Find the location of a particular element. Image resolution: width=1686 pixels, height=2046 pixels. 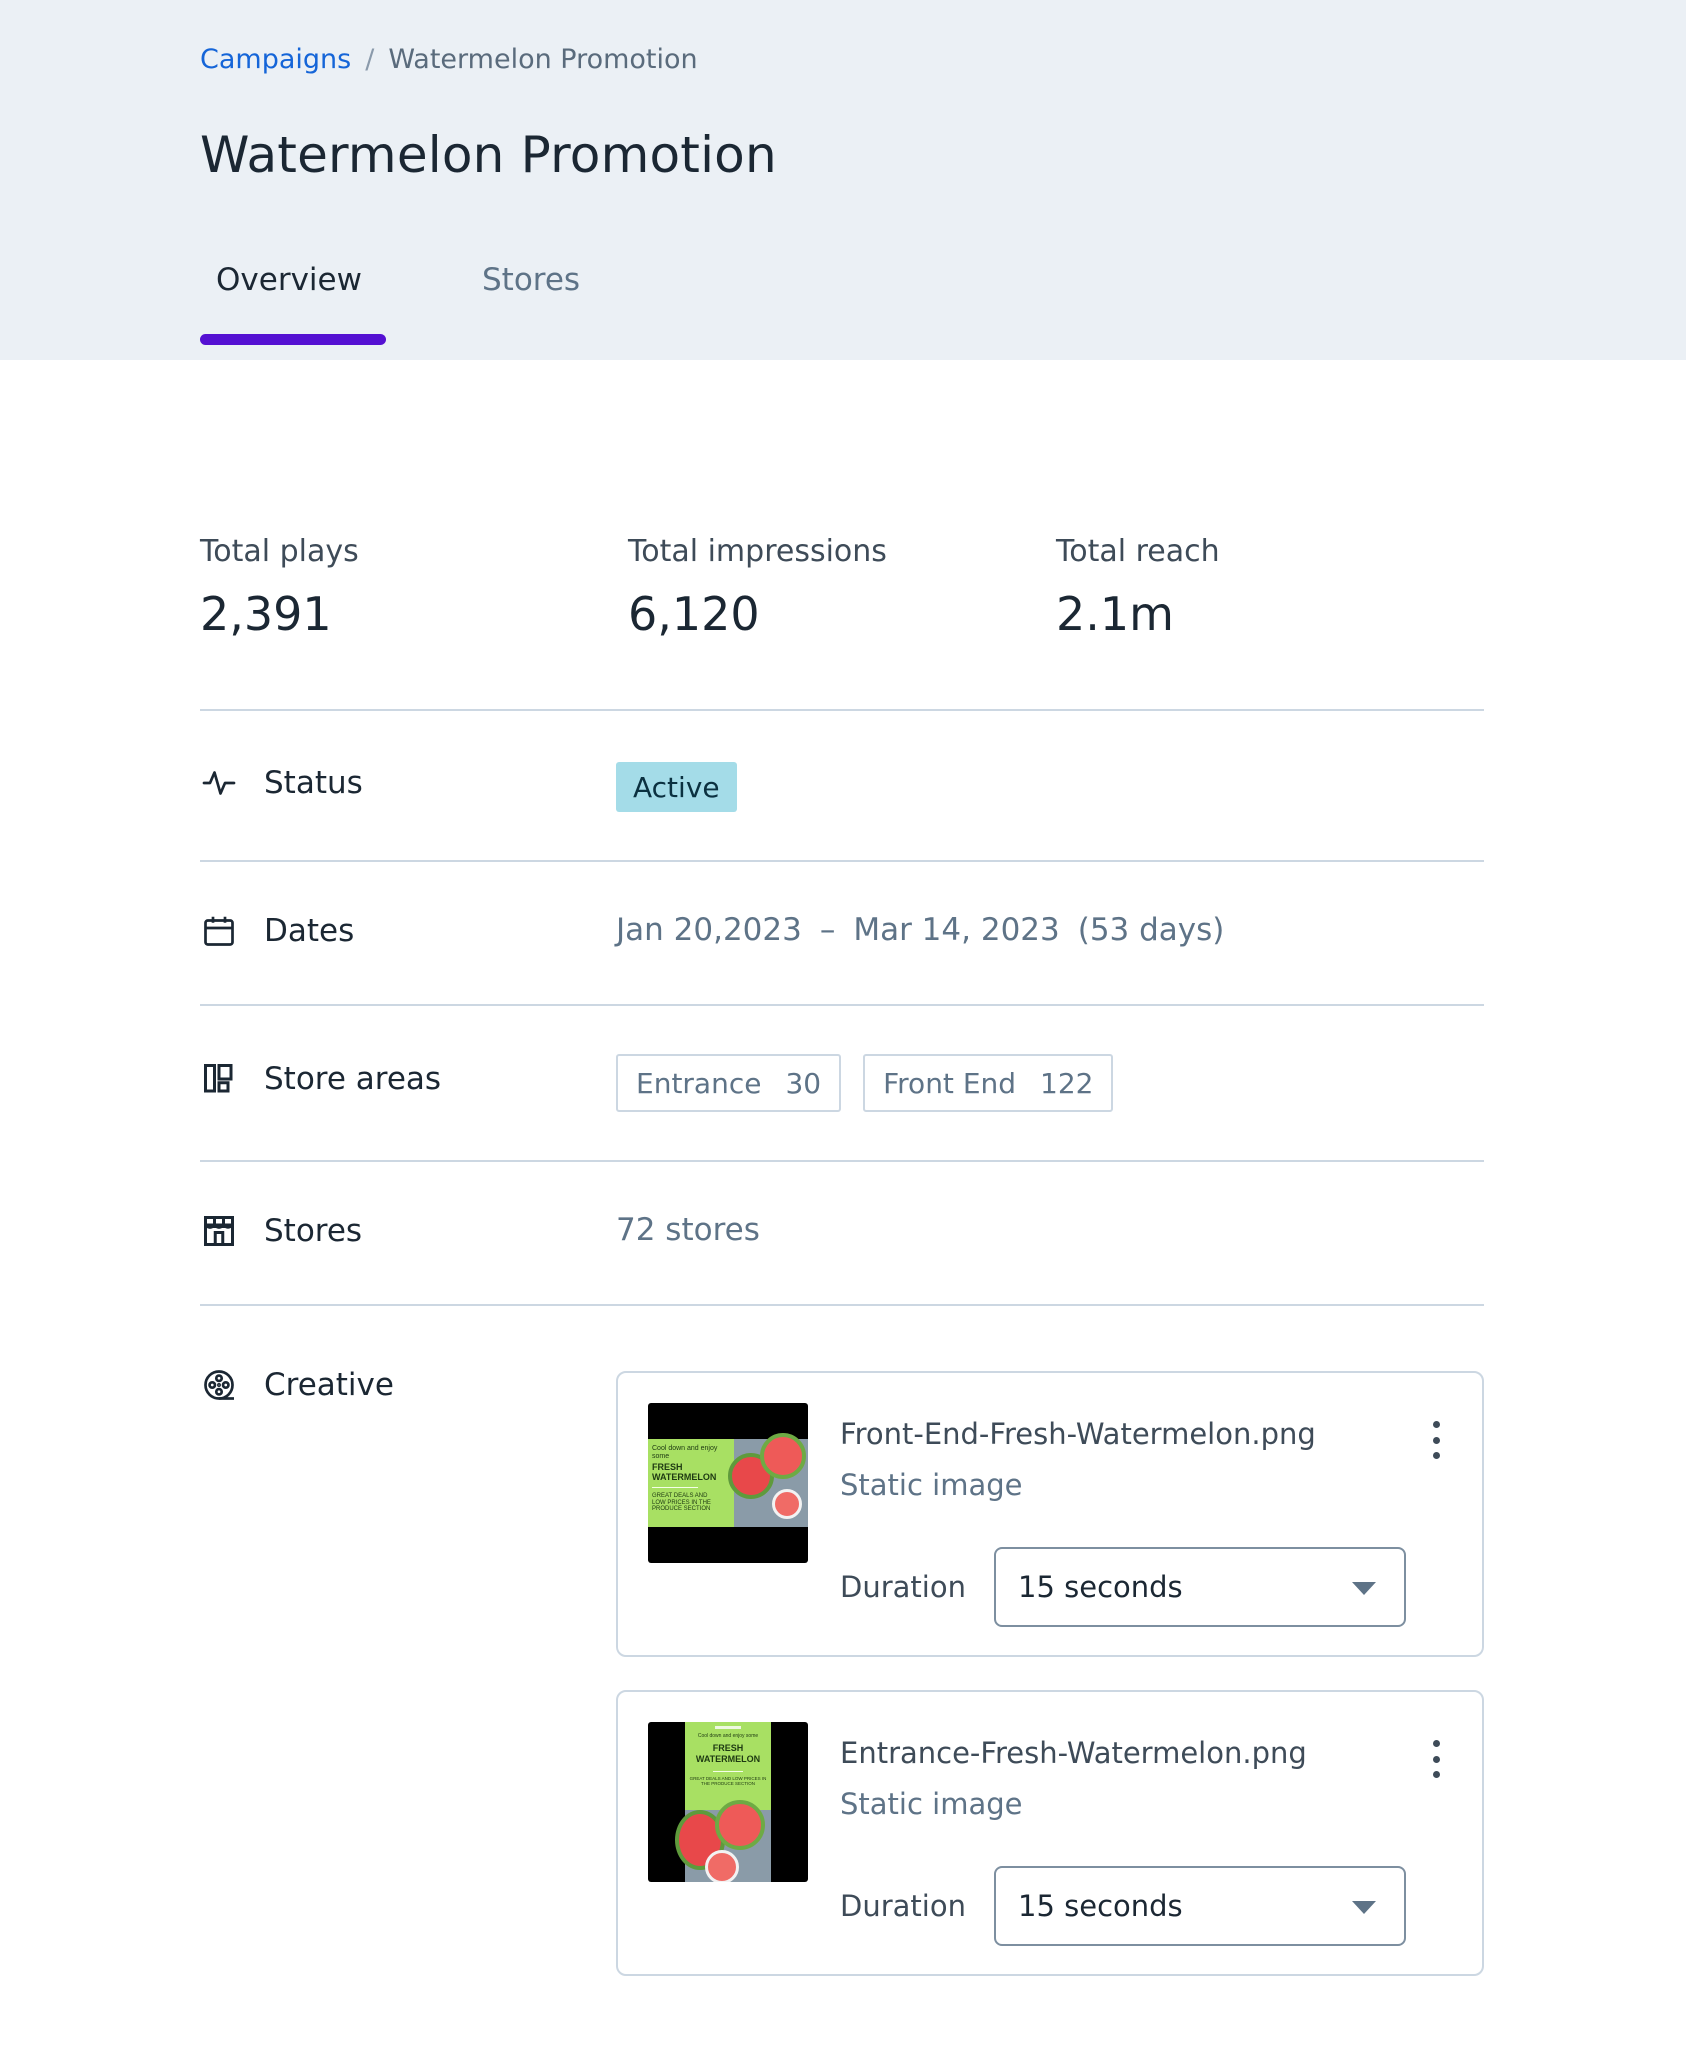

start-date: Jan 20,2023 is located at coordinates (709, 930).